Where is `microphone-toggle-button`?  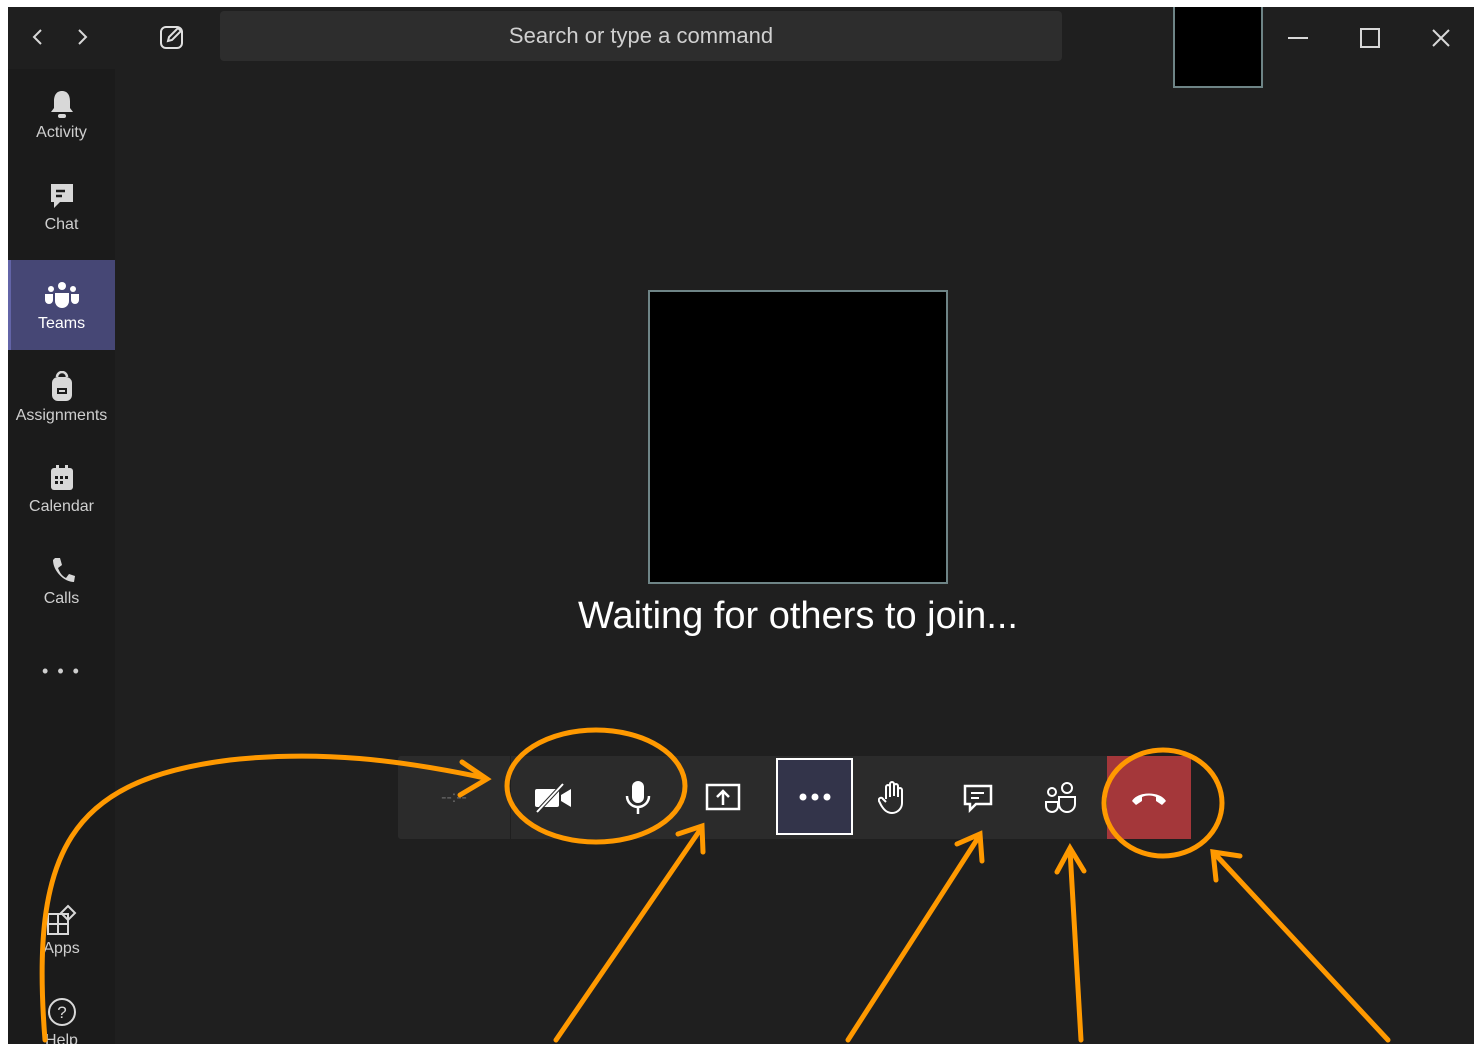
microphone-toggle-button is located at coordinates (638, 797).